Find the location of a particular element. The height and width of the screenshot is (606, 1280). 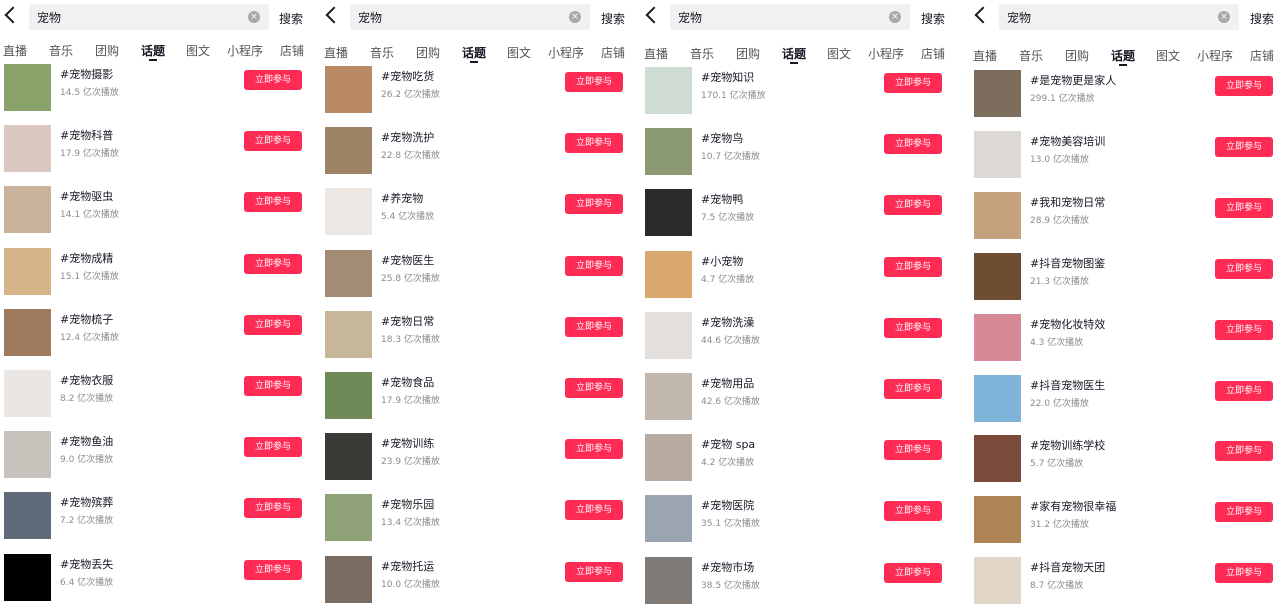

topic-row: #宠物摄影 14.5 亿次播放 立即参与 is located at coordinates (154, 94).